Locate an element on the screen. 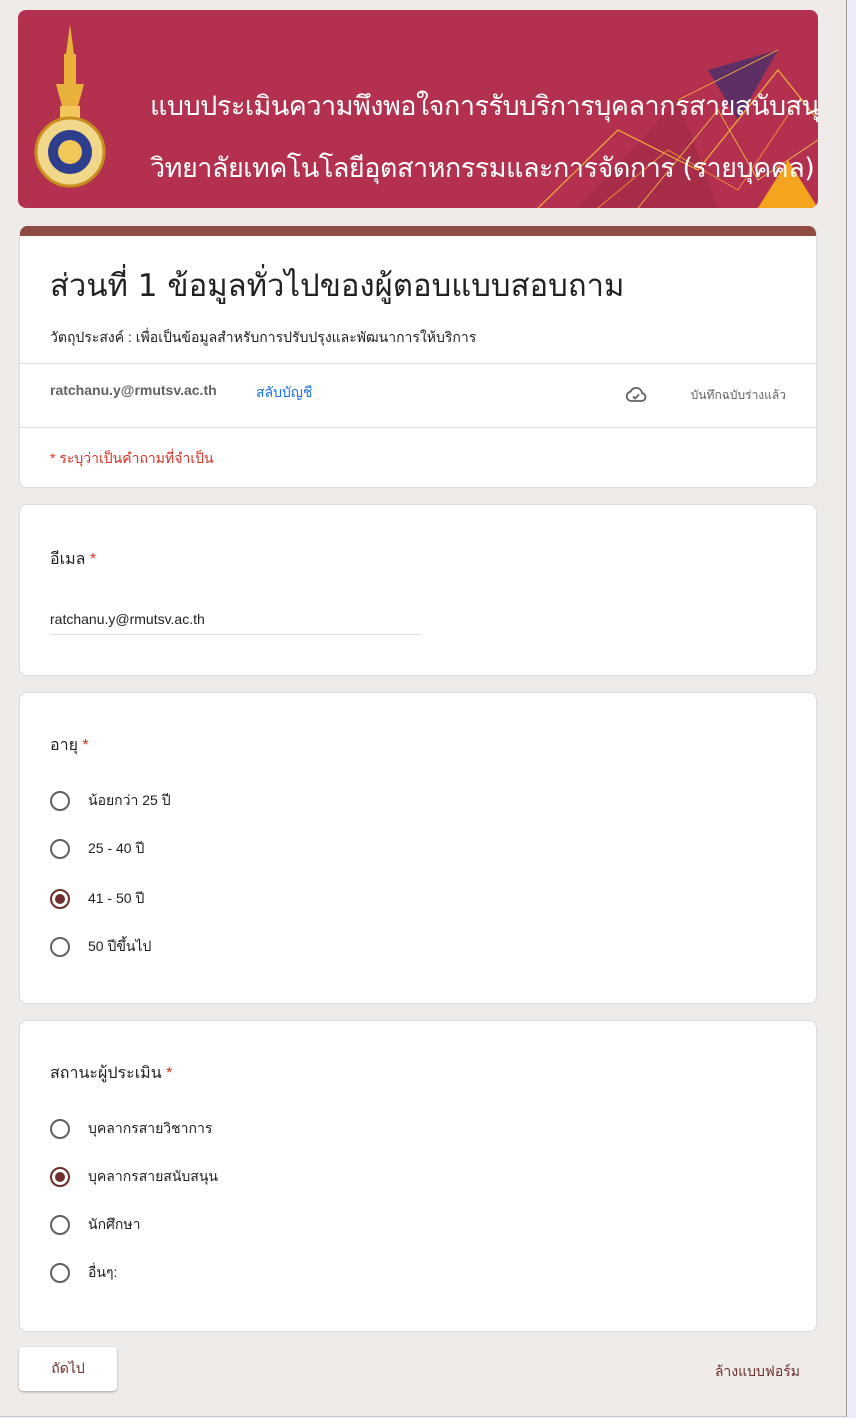  radio-option: บุคลากรสายวิชาการ is located at coordinates (131, 1129).